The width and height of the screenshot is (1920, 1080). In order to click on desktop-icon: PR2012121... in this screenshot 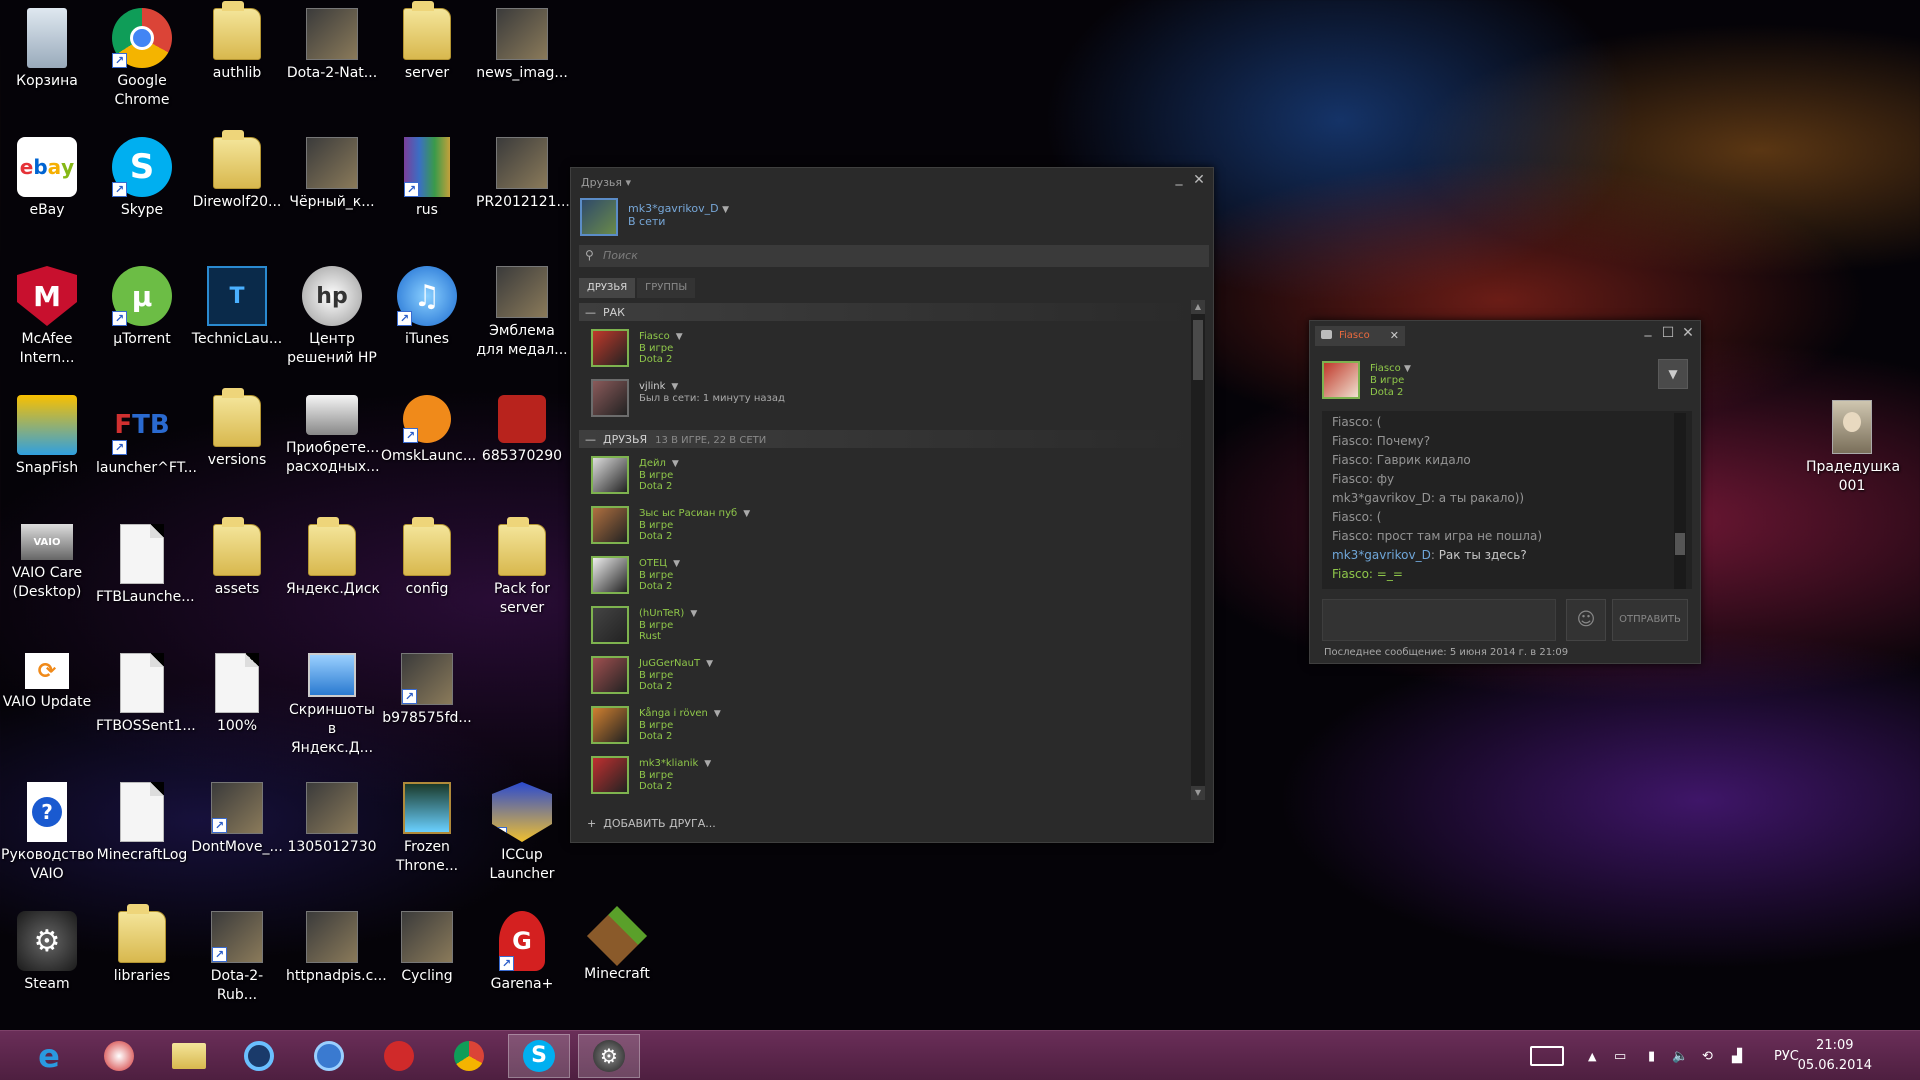, I will do `click(523, 191)`.